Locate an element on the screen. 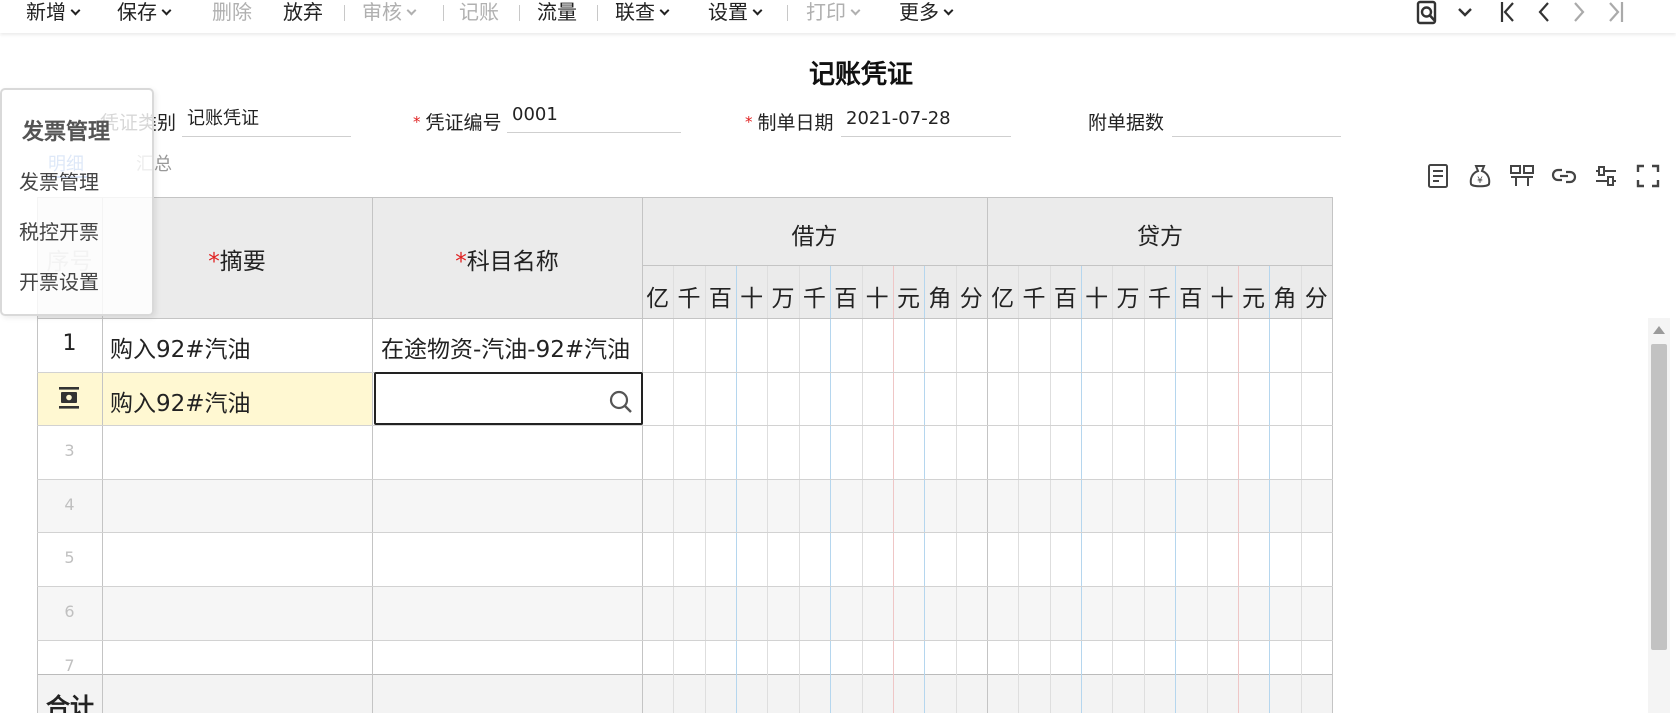 Image resolution: width=1676 pixels, height=713 pixels. popup-item-invoice-management: 发票管理 is located at coordinates (59, 180).